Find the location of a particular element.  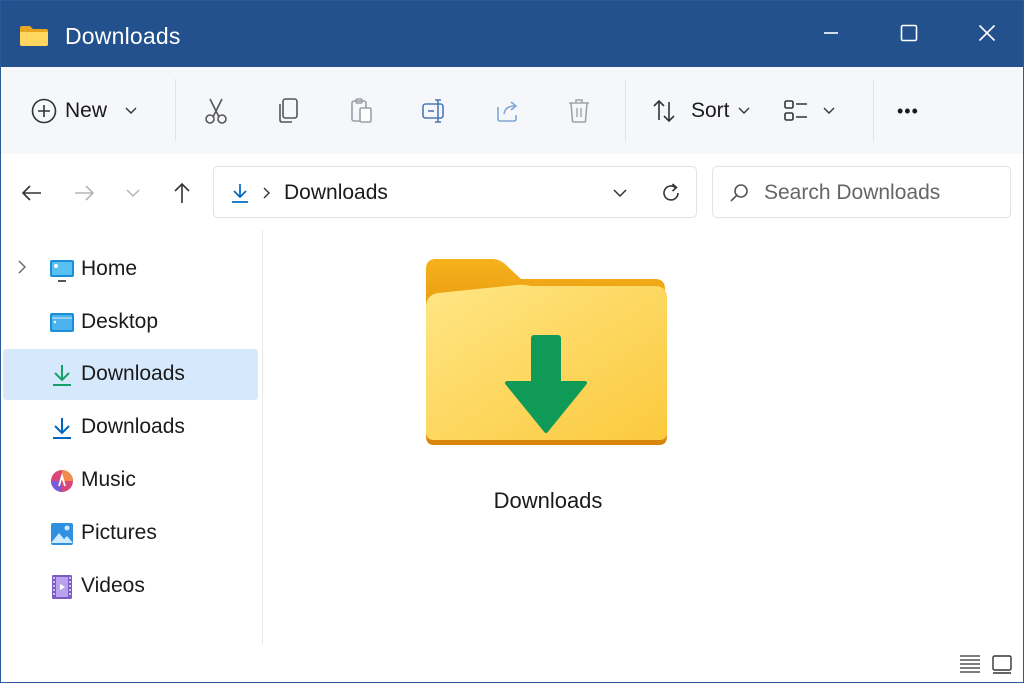

view-layout-icon is located at coordinates (795, 110).